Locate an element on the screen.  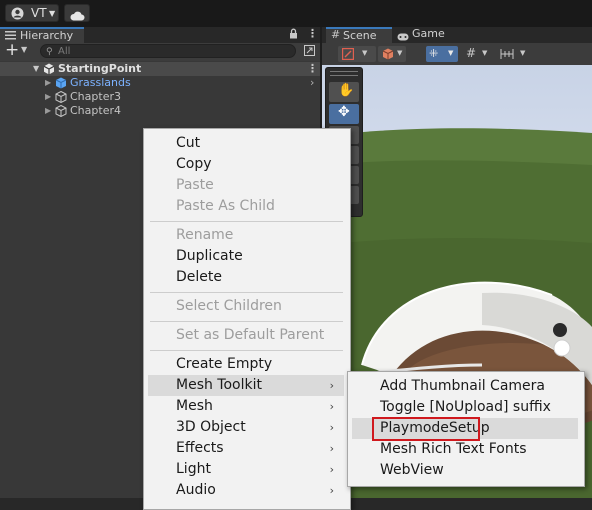
menu-item-label: Light is located at coordinates (193, 469).